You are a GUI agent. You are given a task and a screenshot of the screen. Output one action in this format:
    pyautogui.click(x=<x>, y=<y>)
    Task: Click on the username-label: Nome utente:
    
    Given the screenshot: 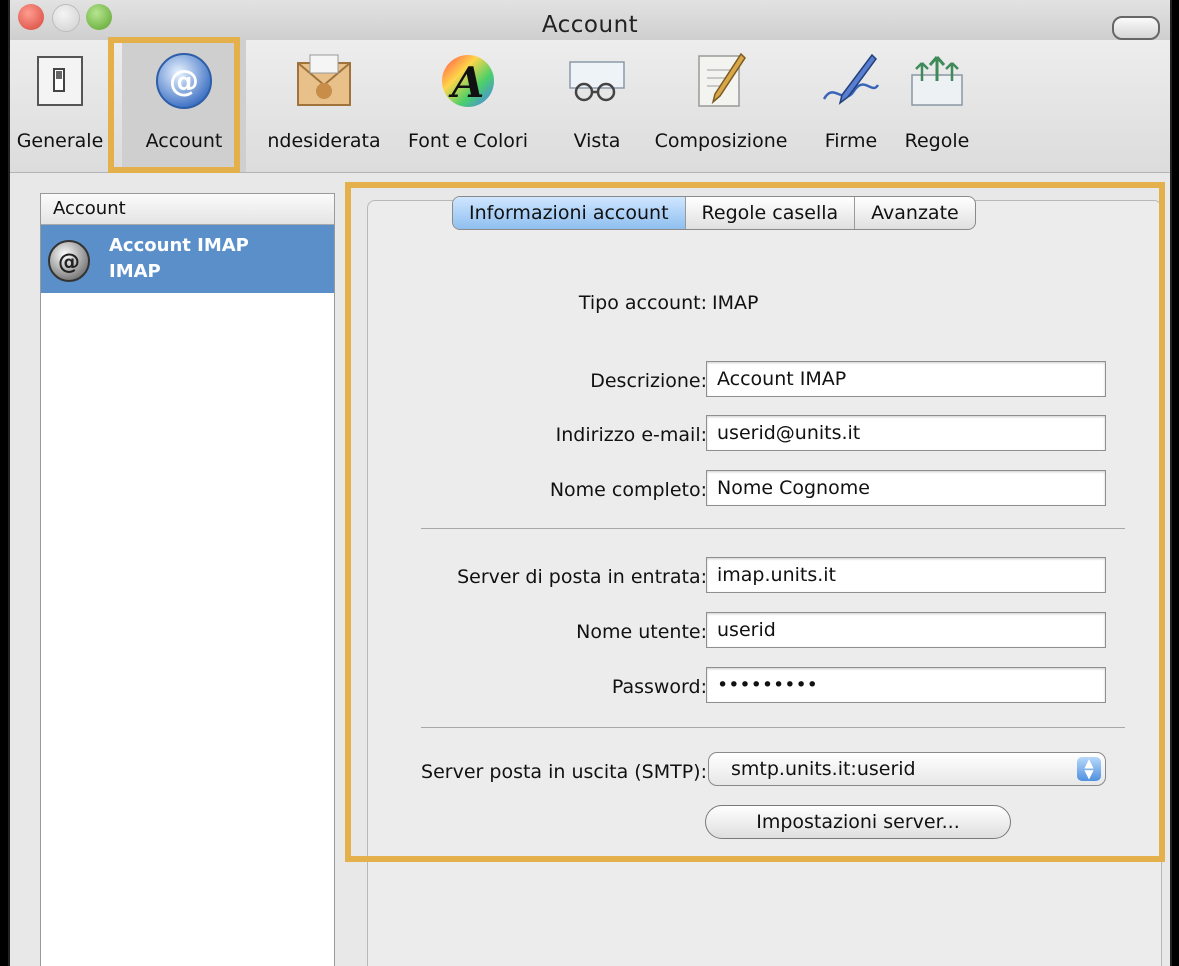 What is the action you would take?
    pyautogui.click(x=641, y=632)
    